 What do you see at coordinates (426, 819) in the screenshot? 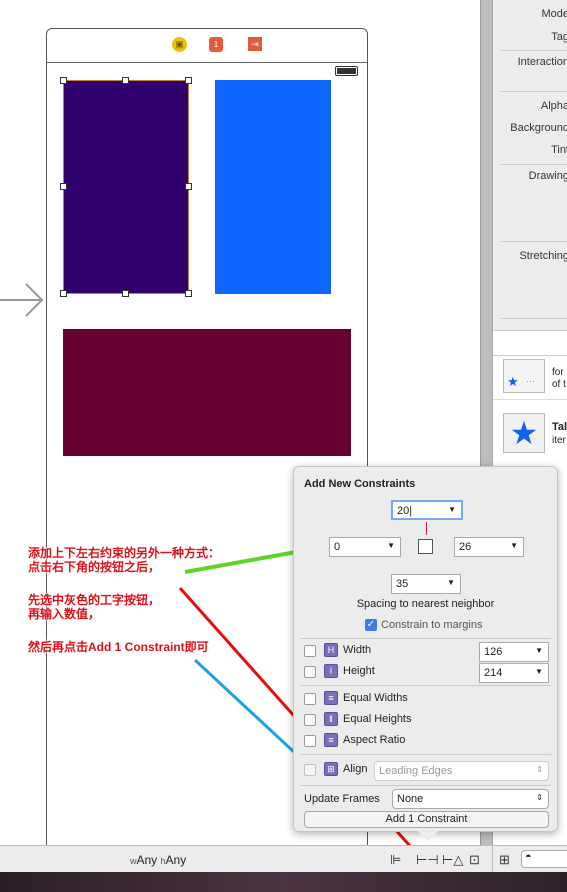
I see `add-constraint-button: Add 1 Constraint` at bounding box center [426, 819].